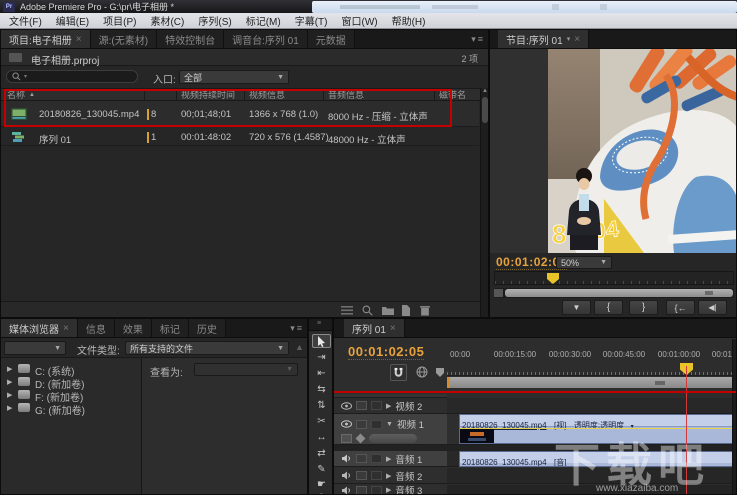 This screenshot has width=737, height=495. I want to click on find-icon, so click(367, 310).